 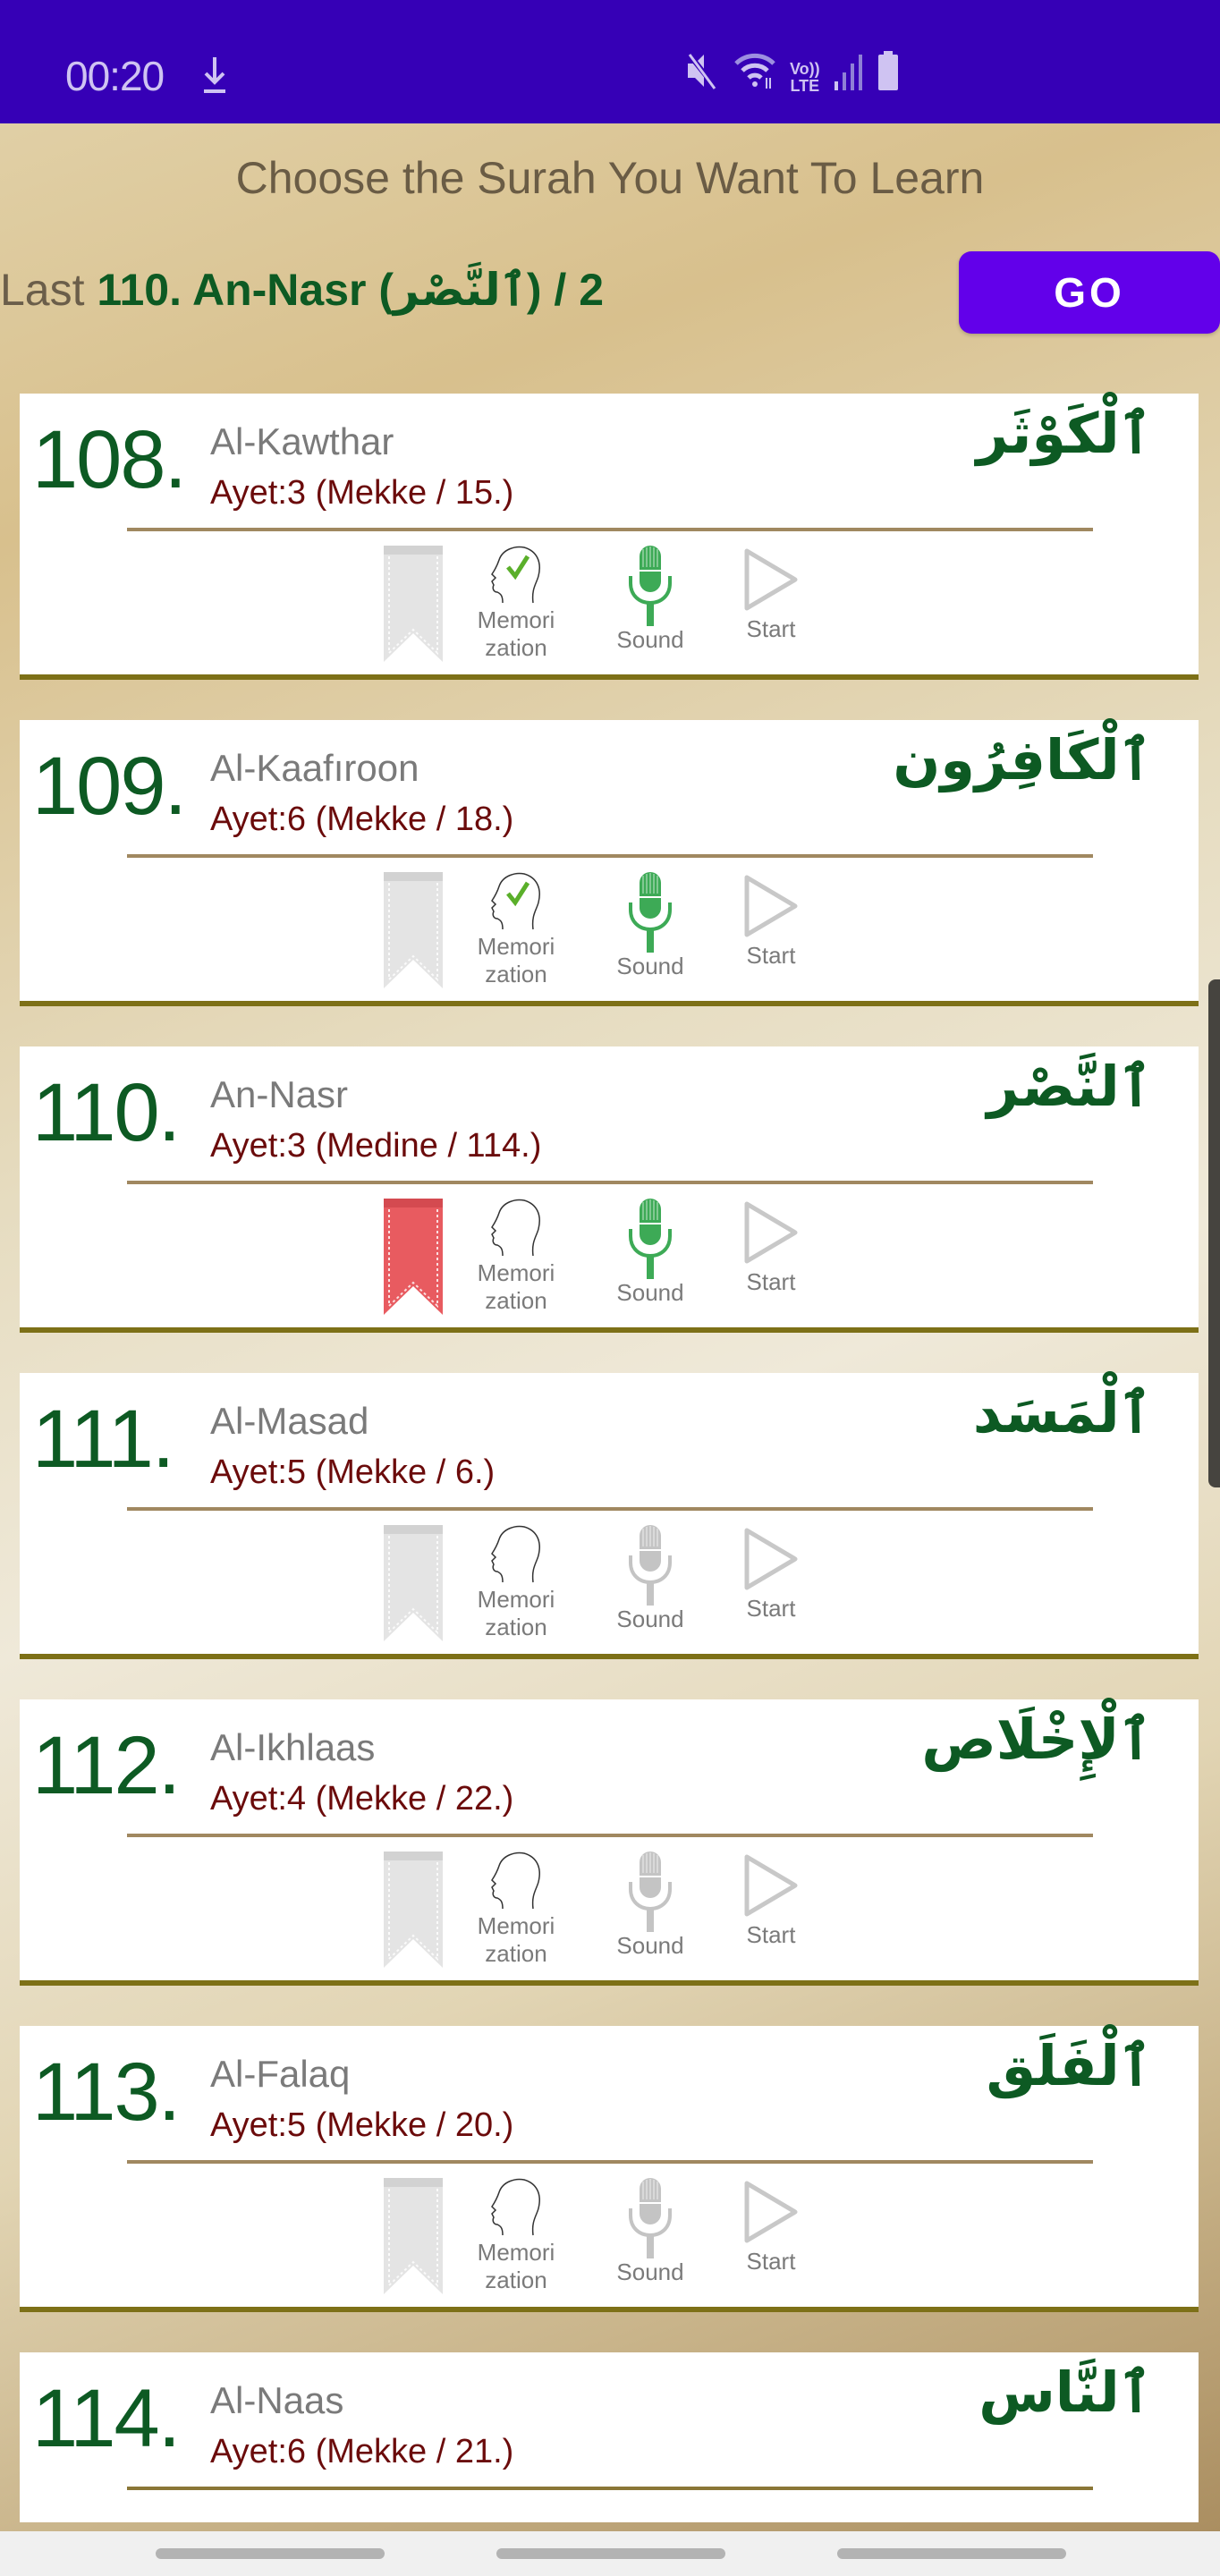 I want to click on nav-recents-button, so click(x=270, y=2553).